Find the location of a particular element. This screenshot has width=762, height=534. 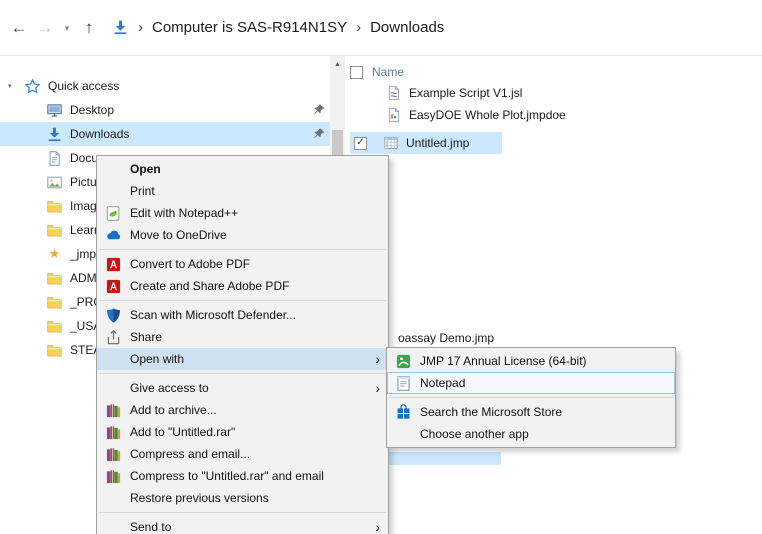

scroll-up-button: ▲ is located at coordinates (337, 64).